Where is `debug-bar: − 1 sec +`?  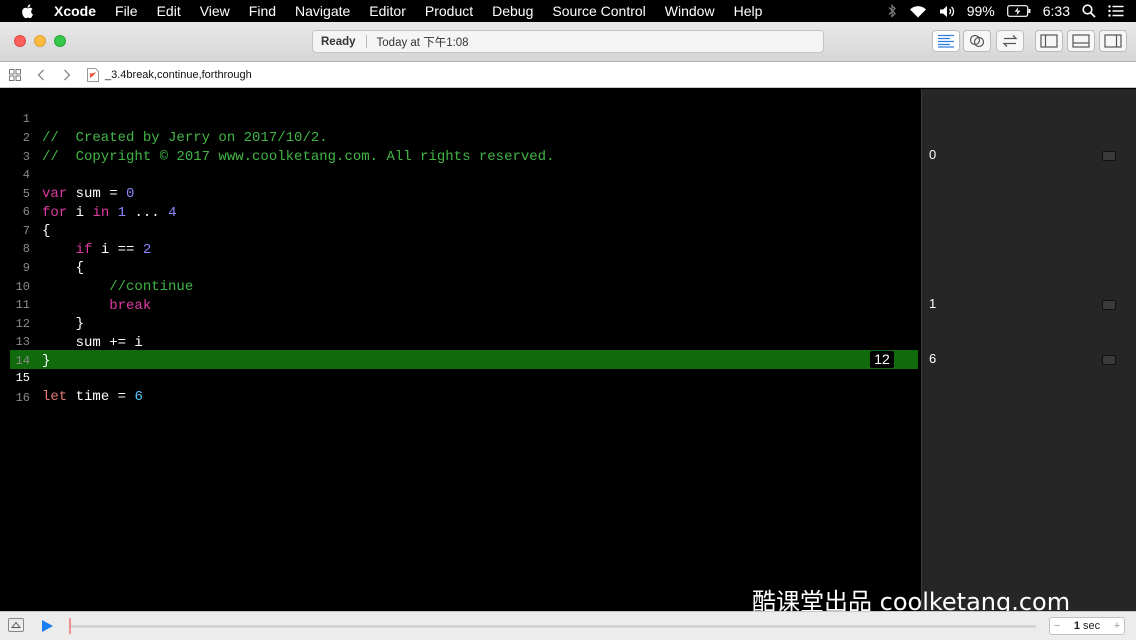
debug-bar: − 1 sec + is located at coordinates (568, 625).